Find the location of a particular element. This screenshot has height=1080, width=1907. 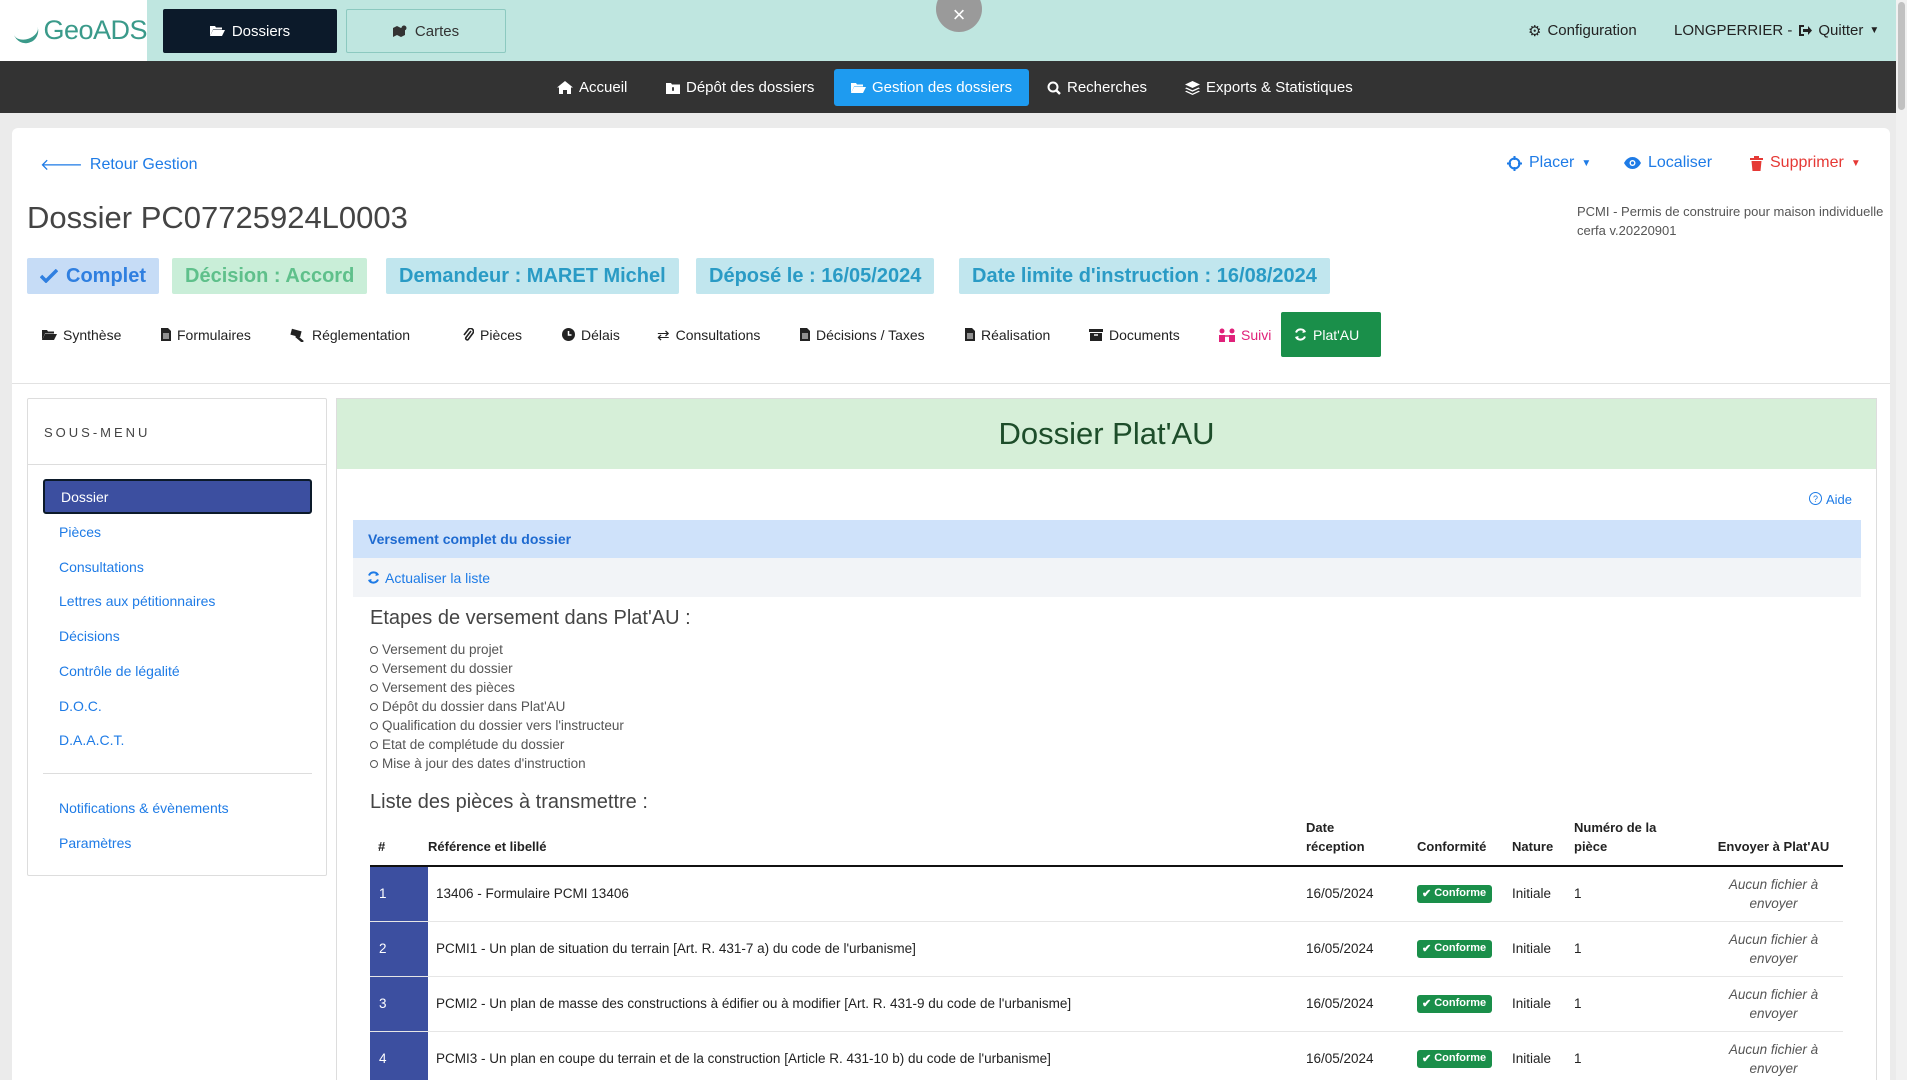

step-label: Versement des pièces is located at coordinates (448, 687).